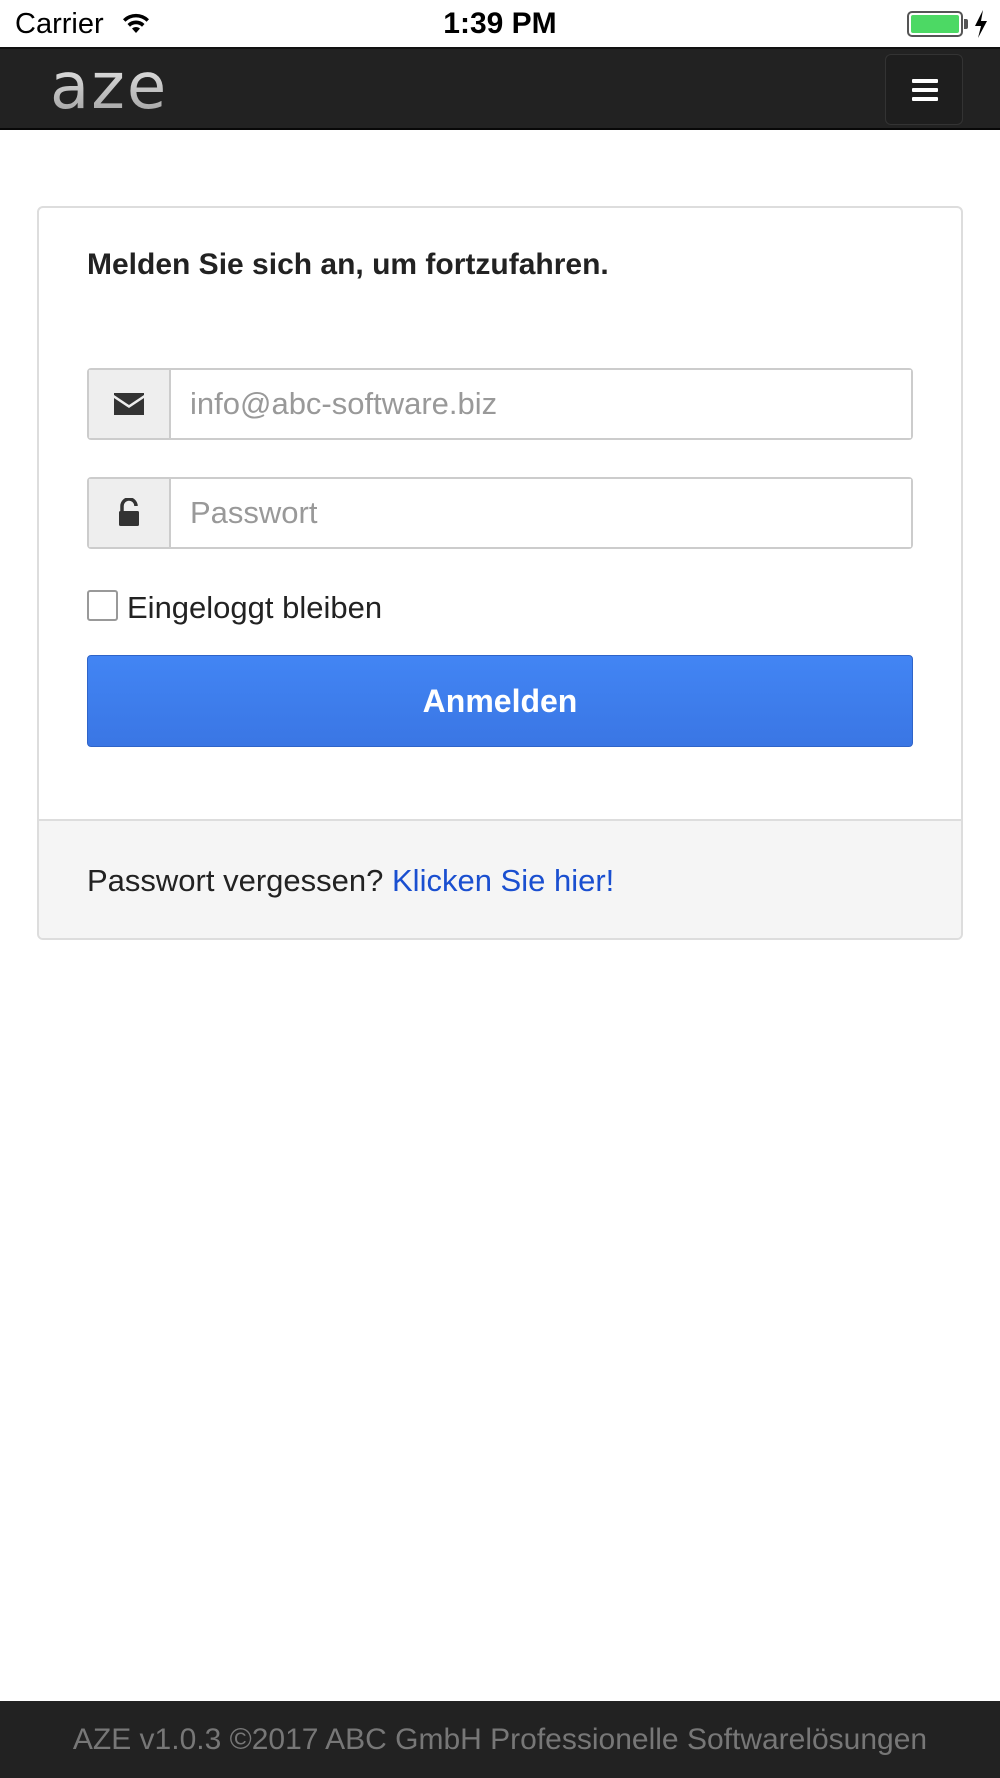 This screenshot has width=1000, height=1778. Describe the element at coordinates (503, 880) in the screenshot. I see `forgot-password-link: Klicken Sie hier!` at that location.